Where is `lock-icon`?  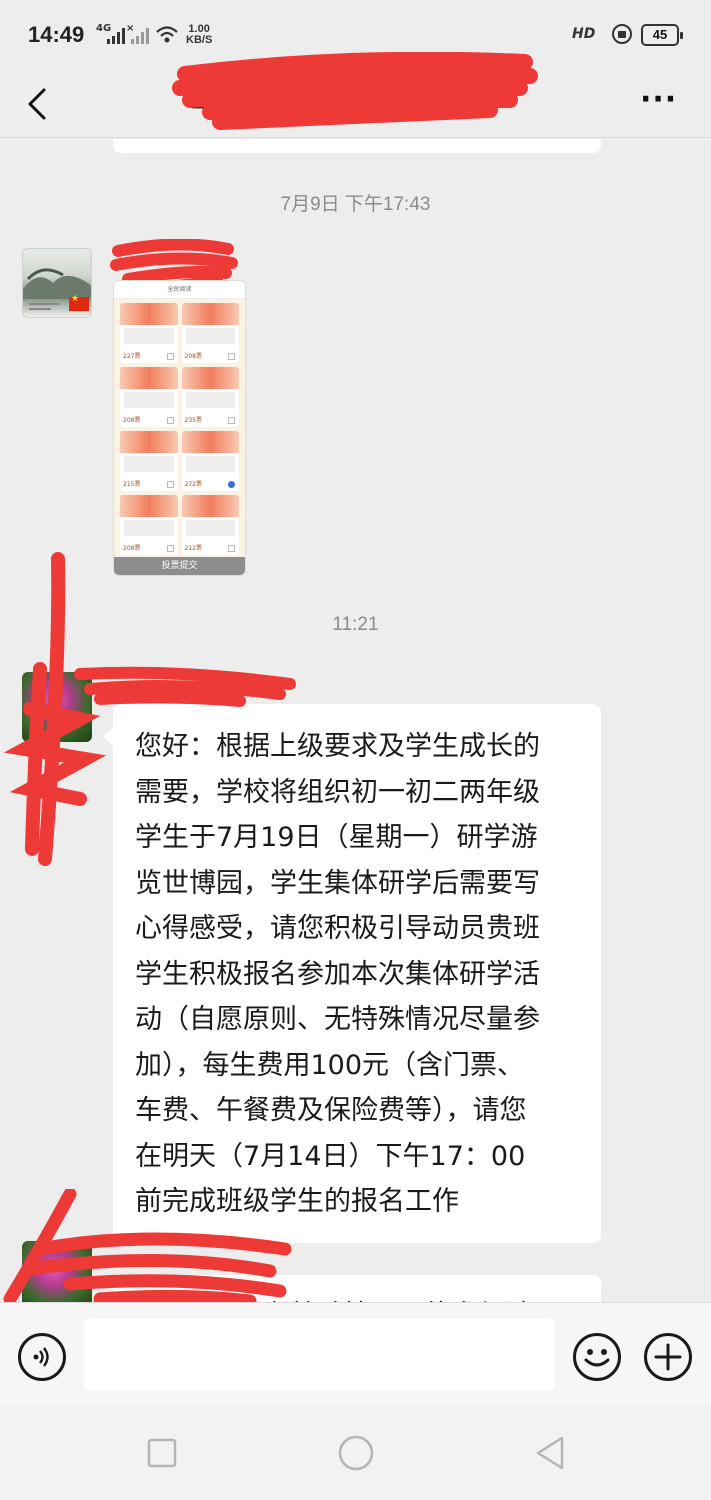
lock-icon is located at coordinates (622, 34).